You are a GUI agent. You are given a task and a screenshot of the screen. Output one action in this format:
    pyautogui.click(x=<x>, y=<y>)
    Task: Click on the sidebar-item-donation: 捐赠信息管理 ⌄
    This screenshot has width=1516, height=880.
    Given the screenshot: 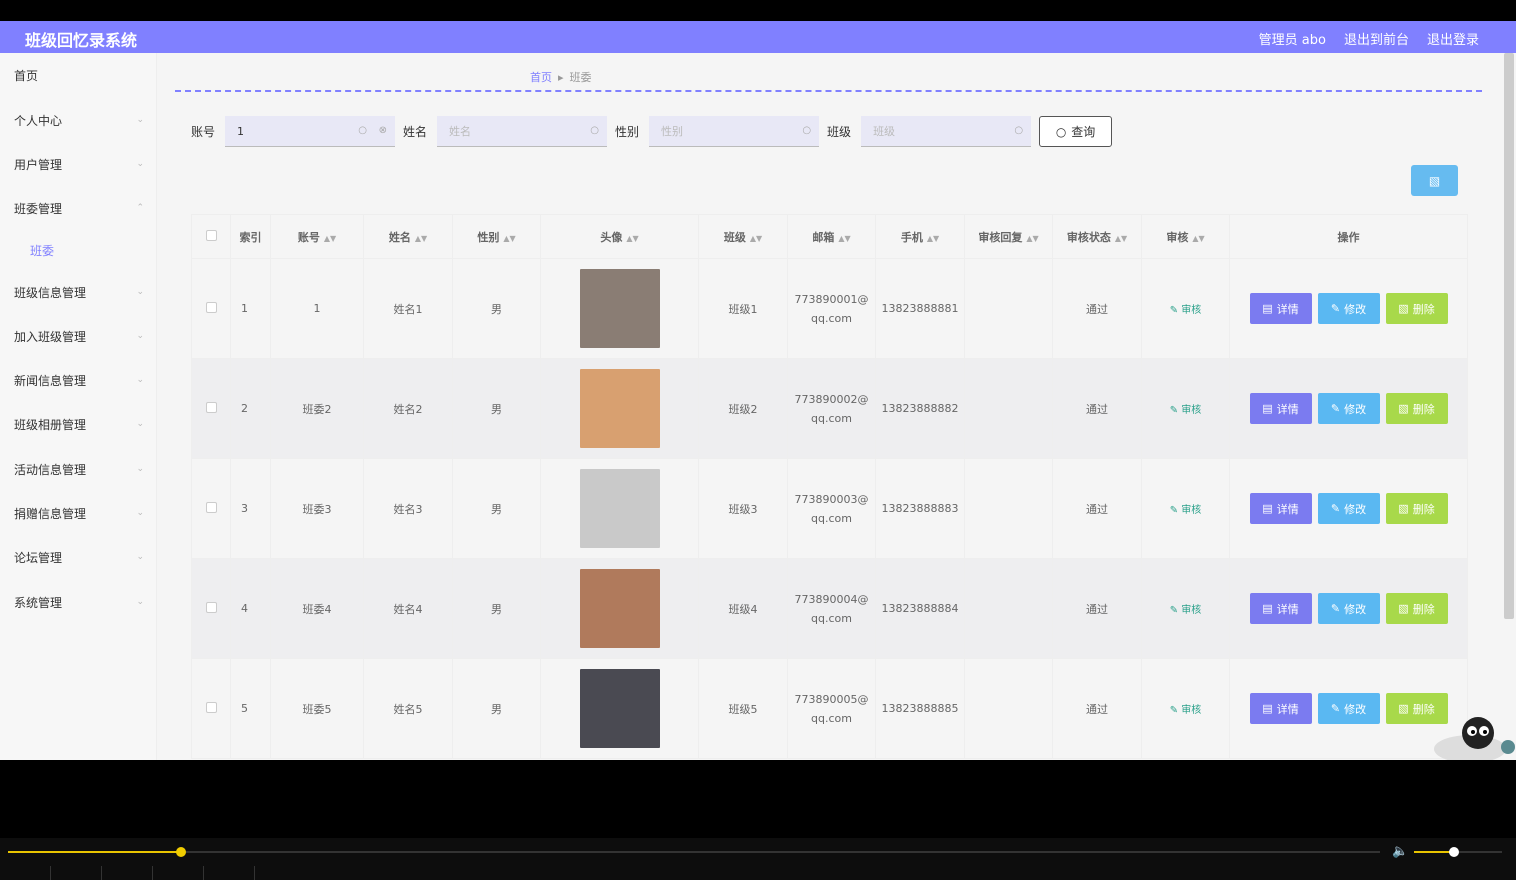 What is the action you would take?
    pyautogui.click(x=79, y=513)
    